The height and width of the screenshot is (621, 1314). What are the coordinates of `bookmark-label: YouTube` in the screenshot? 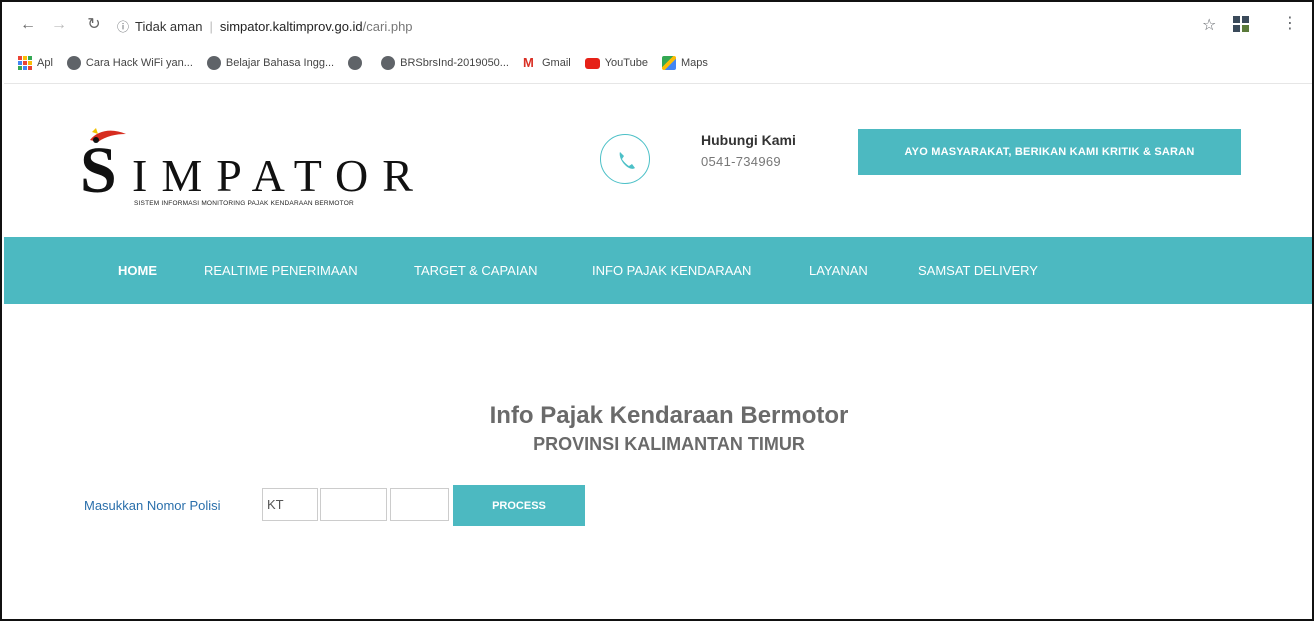 It's located at (626, 63).